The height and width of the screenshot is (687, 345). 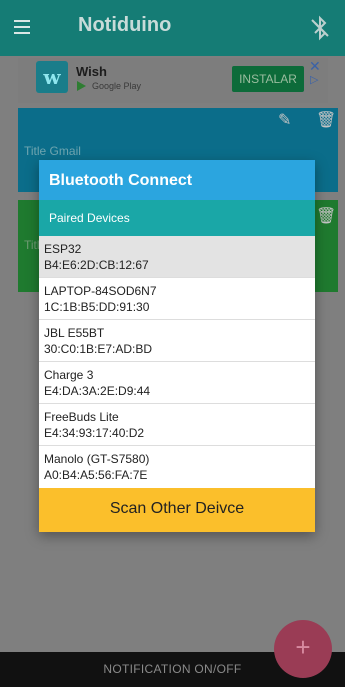 I want to click on device-mac: E4:DA:3A:2E:D9:44, so click(x=97, y=391).